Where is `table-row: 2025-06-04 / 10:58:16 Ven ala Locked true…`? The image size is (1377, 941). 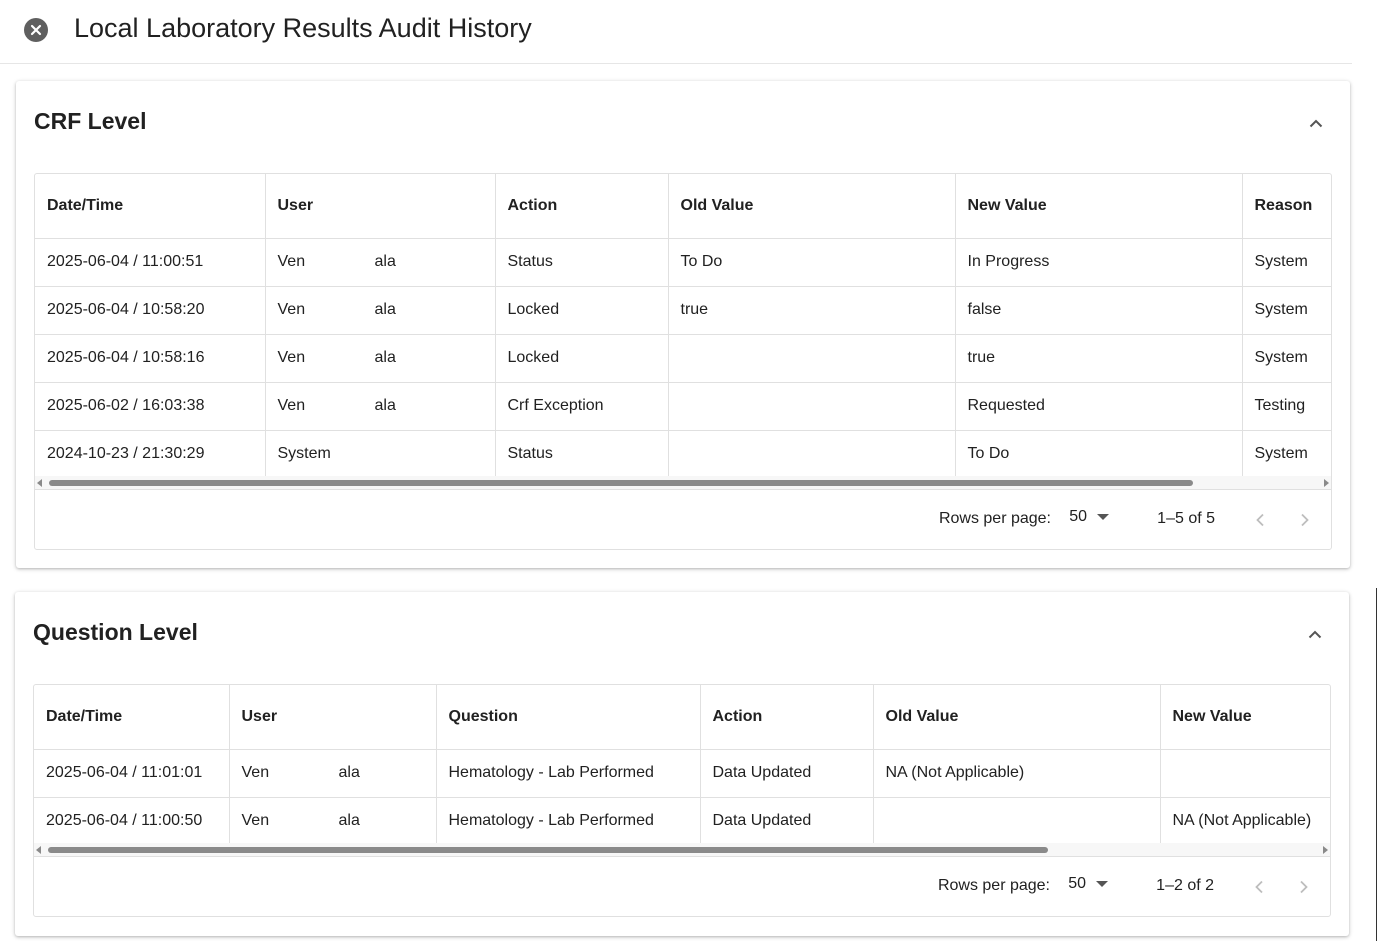
table-row: 2025-06-04 / 10:58:16 Ven ala Locked true… is located at coordinates (683, 358).